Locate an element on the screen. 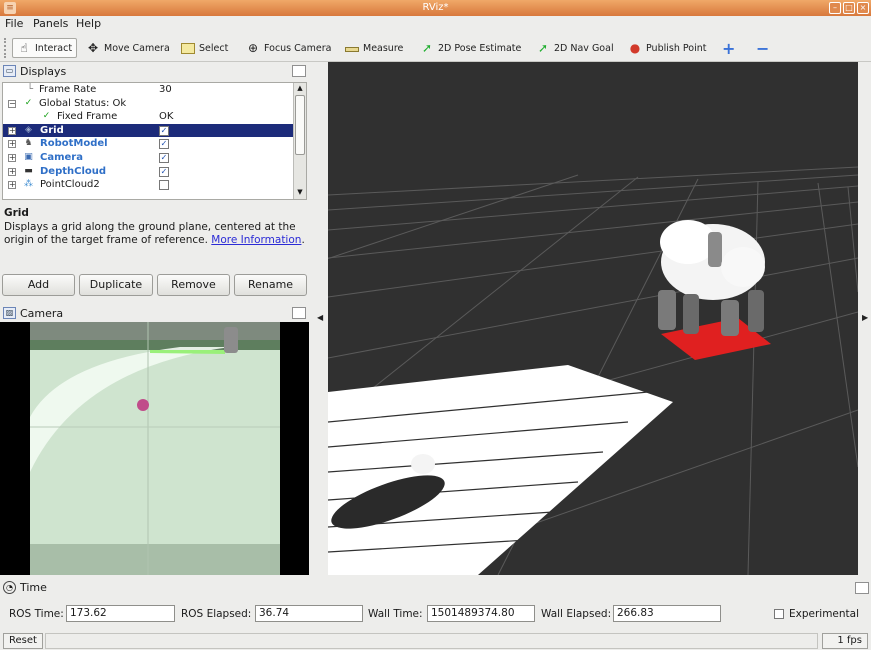 Image resolution: width=871 pixels, height=650 pixels. camera-image is located at coordinates (155, 448).